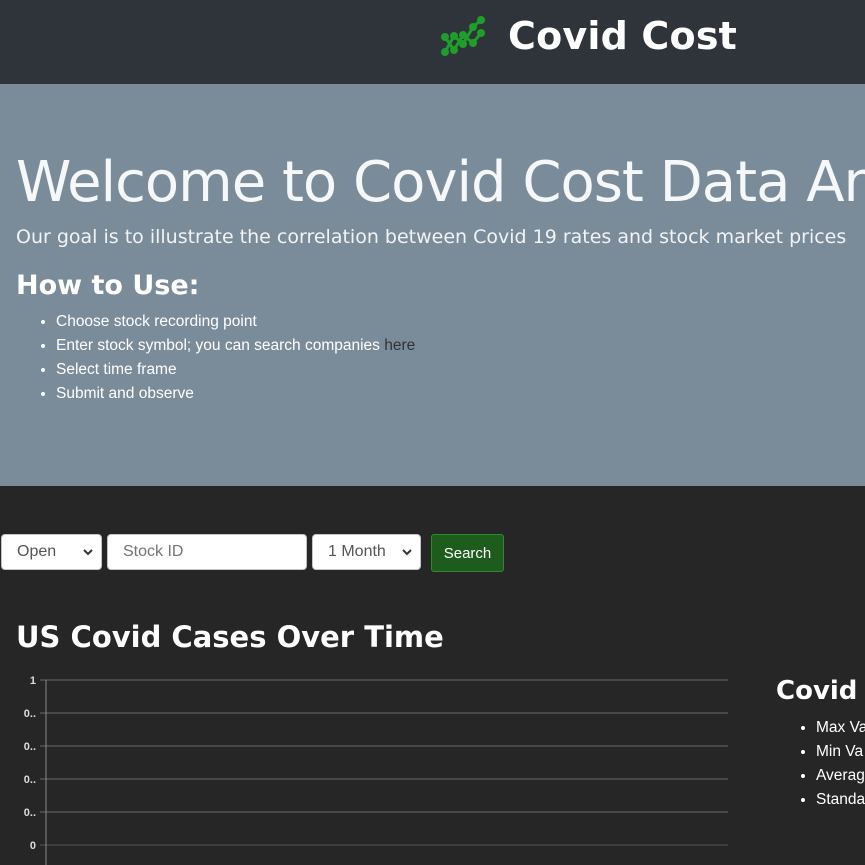 The width and height of the screenshot is (865, 865). Describe the element at coordinates (357, 551) in the screenshot. I see `time-frame-value: 1 Month` at that location.